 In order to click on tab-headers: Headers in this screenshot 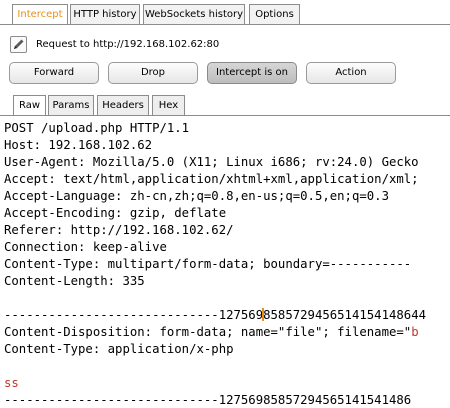, I will do `click(123, 105)`.